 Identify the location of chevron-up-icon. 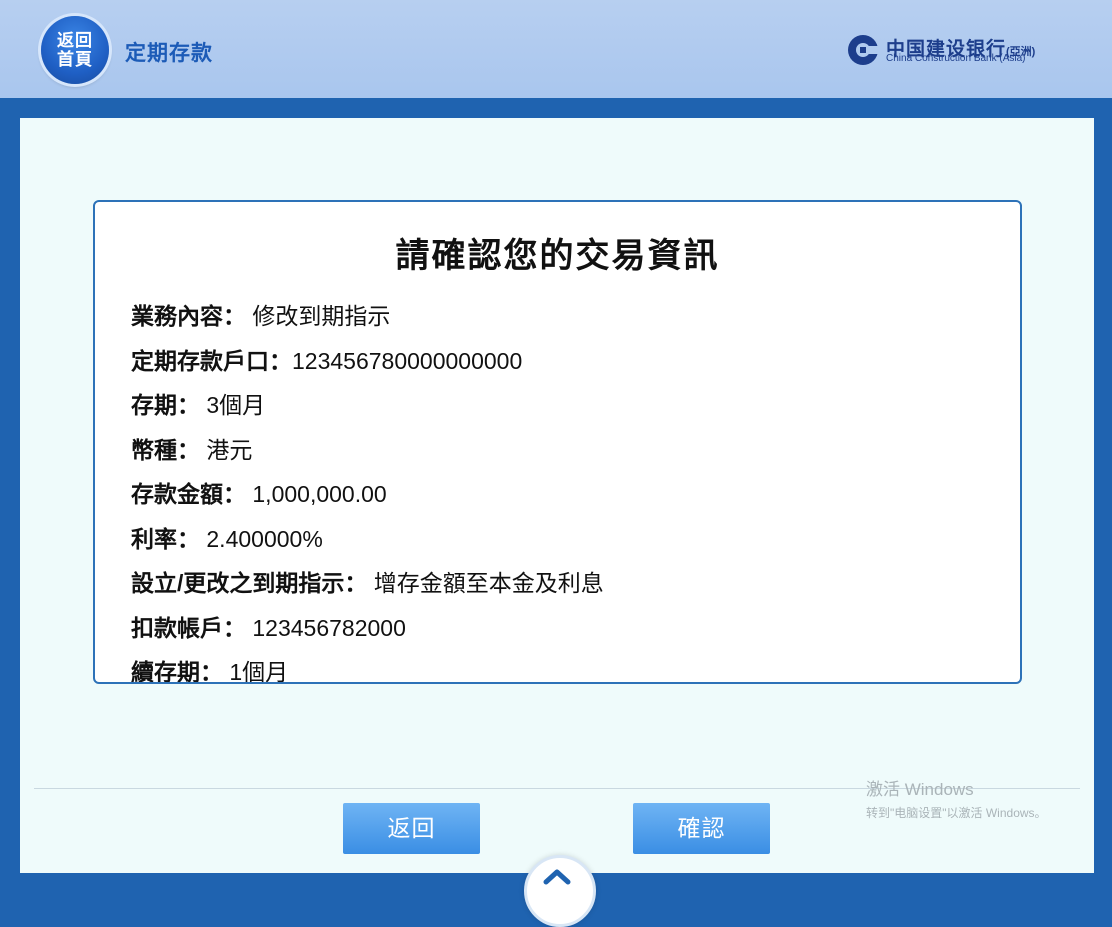
(557, 877).